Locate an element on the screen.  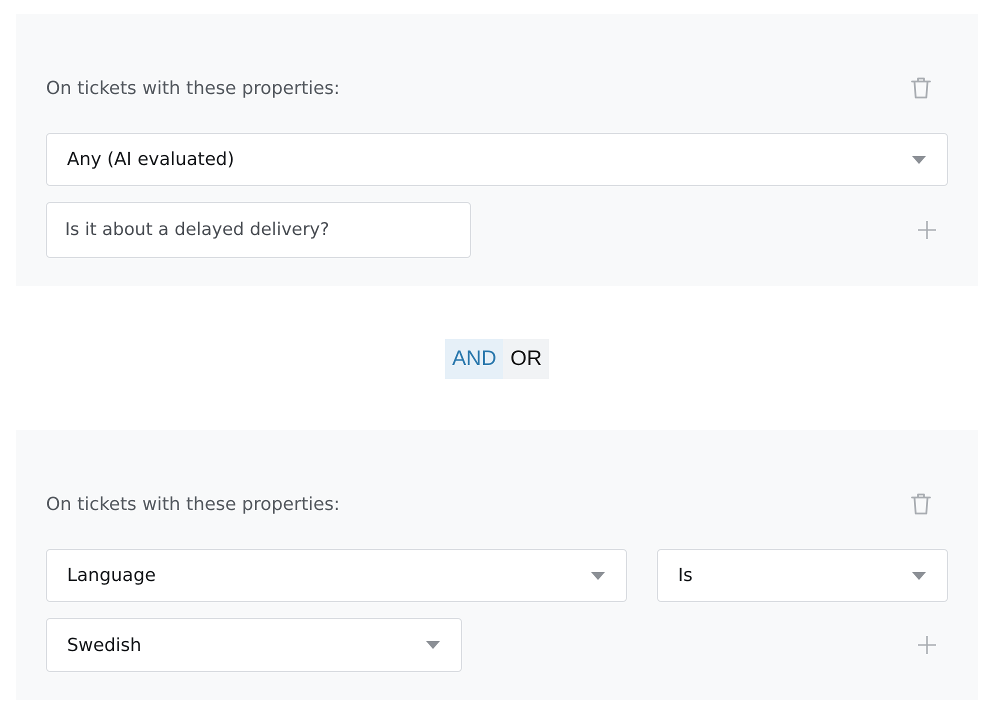
logic-option: OR is located at coordinates (526, 359).